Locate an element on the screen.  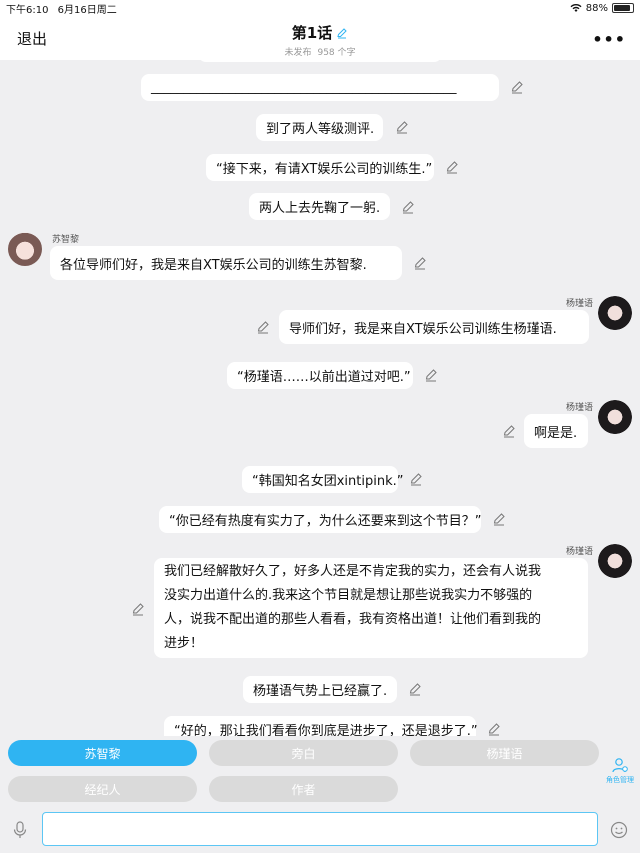
editor-header: 退出 第1话 未发布 958 个字 ••• is located at coordinates (320, 38).